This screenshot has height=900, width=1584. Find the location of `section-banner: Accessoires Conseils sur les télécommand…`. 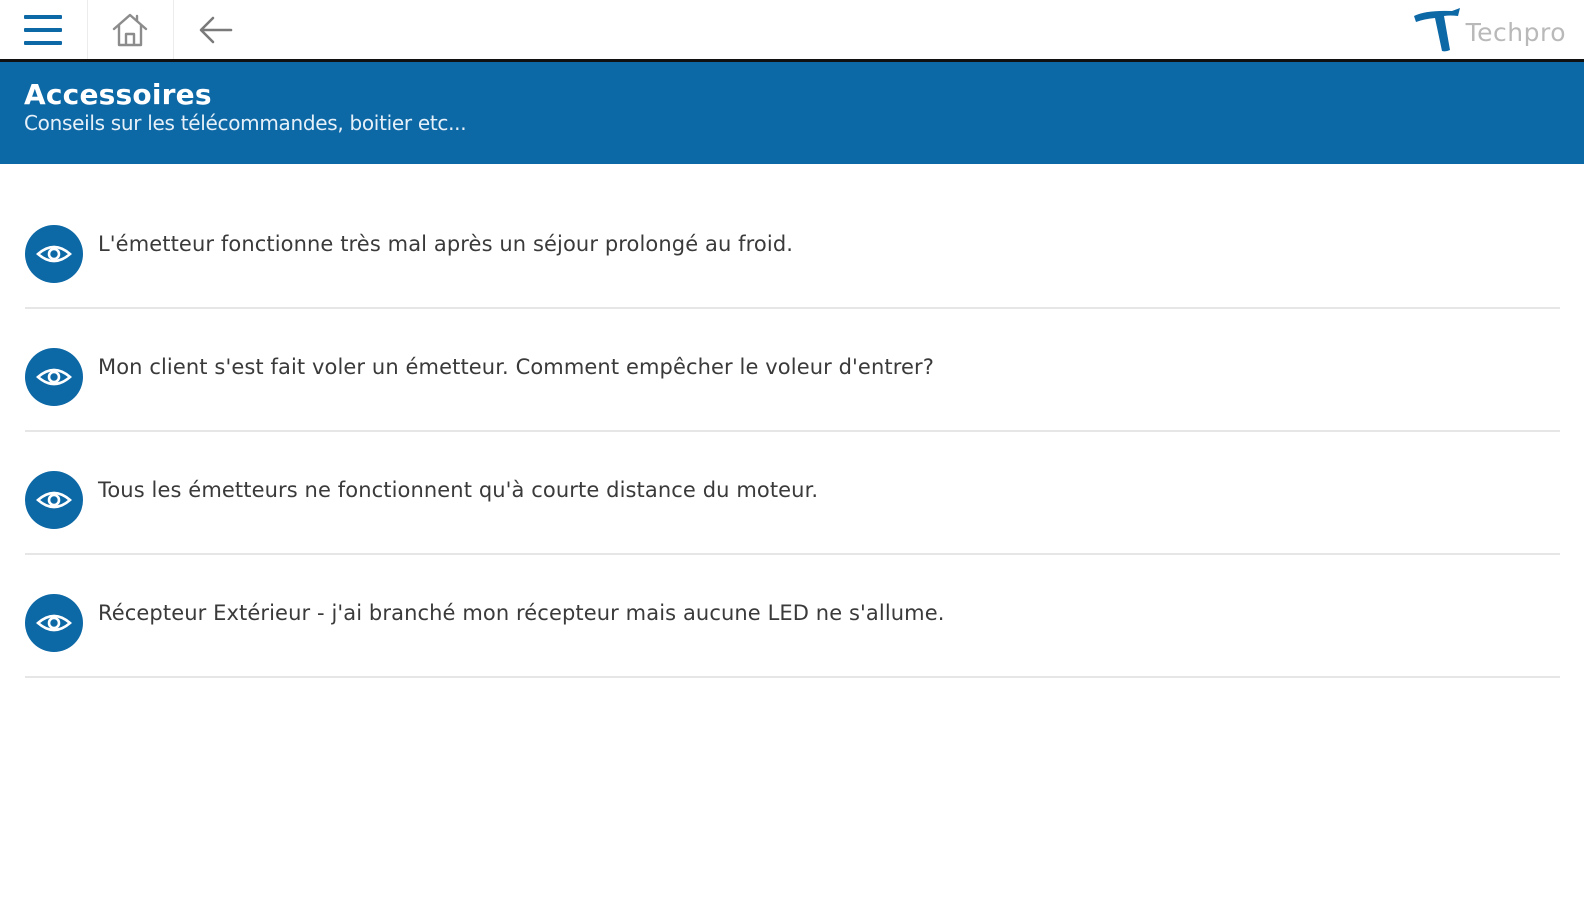

section-banner: Accessoires Conseils sur les télécommand… is located at coordinates (792, 113).